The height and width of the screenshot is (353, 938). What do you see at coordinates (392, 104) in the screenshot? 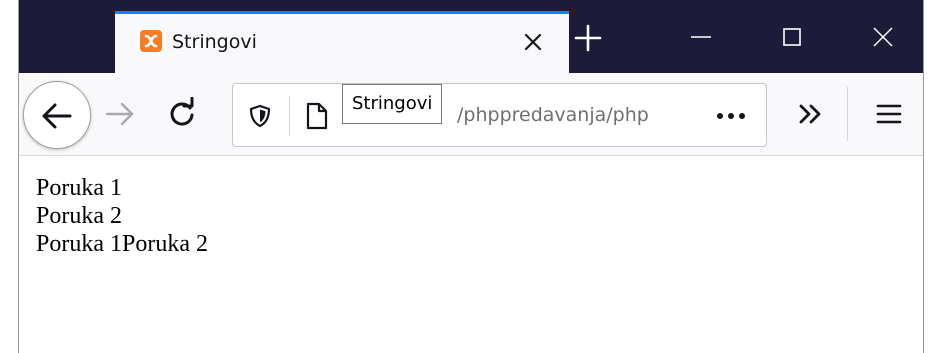
I see `tab-tooltip: Stringovi` at bounding box center [392, 104].